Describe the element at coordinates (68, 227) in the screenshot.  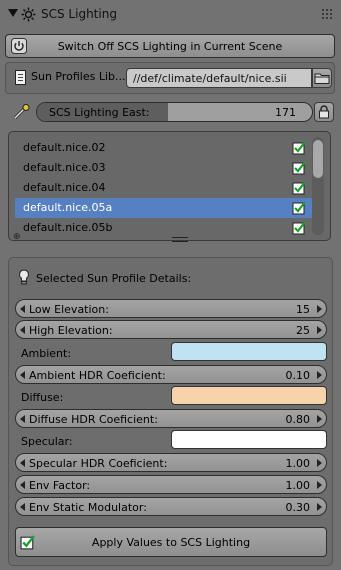
I see `list-item-label: default.nice.05b` at that location.